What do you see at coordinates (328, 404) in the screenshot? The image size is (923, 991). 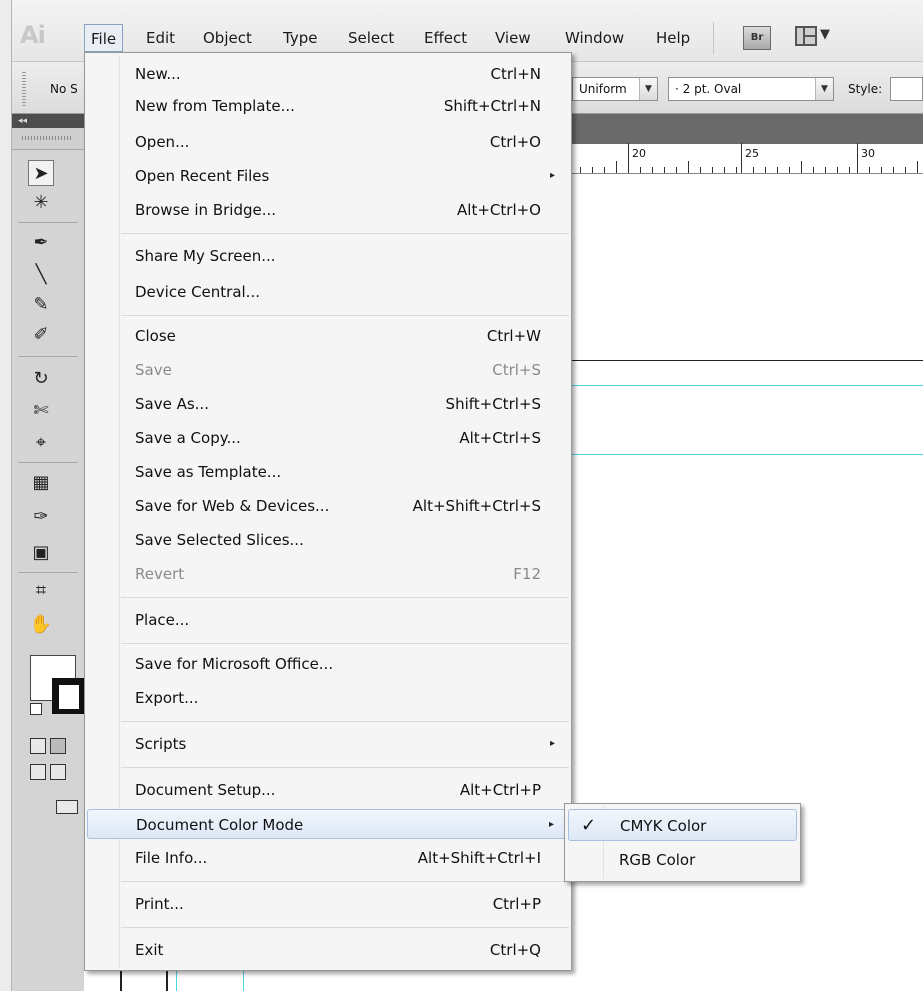 I see `menu-item-save-as: Save As... Shift+Ctrl+S` at bounding box center [328, 404].